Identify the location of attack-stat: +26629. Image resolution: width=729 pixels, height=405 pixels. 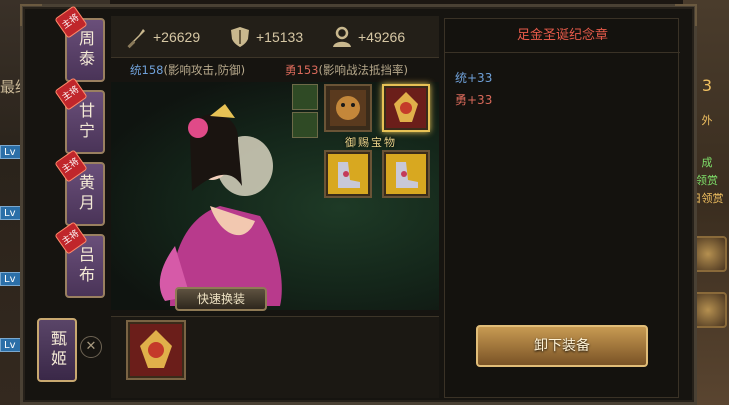
(162, 37).